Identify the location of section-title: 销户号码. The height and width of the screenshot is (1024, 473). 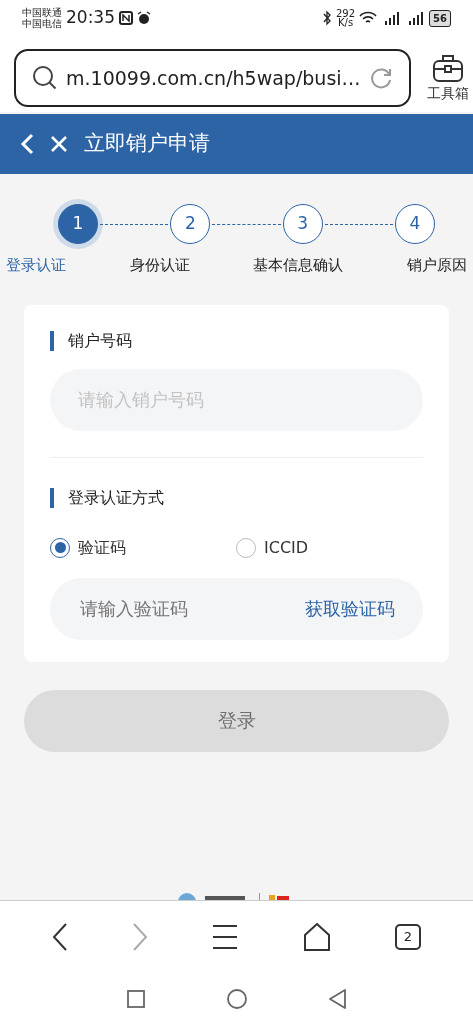
(236, 340).